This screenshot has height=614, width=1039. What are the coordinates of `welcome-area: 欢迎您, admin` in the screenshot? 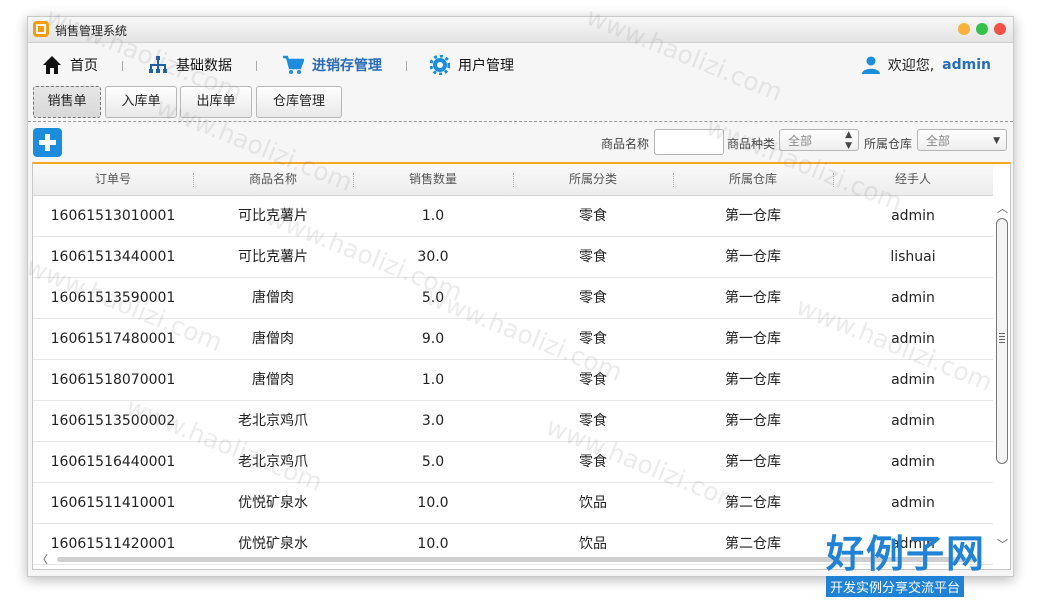 It's located at (926, 65).